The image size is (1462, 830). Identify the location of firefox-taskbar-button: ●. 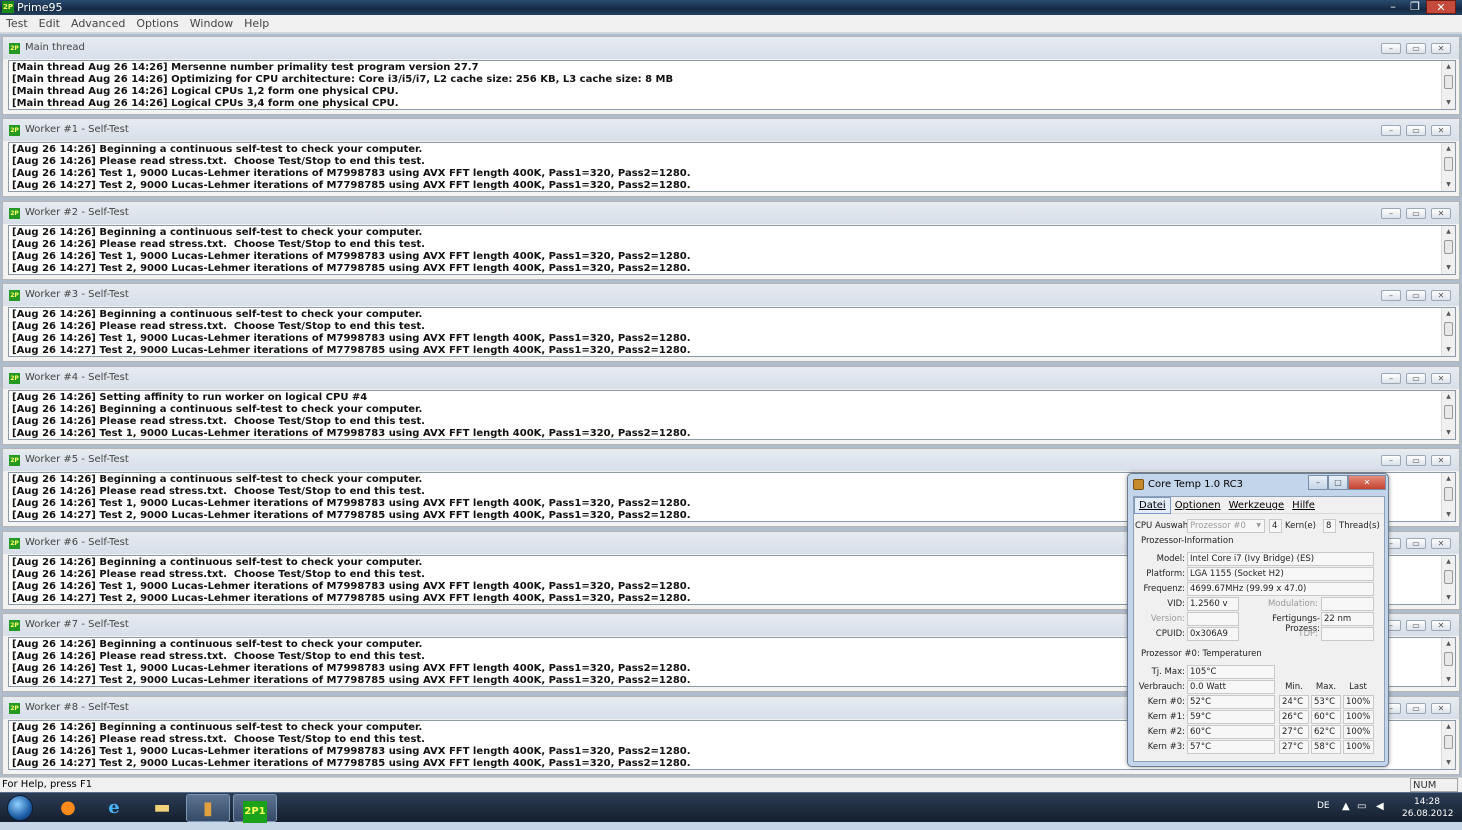
(68, 808).